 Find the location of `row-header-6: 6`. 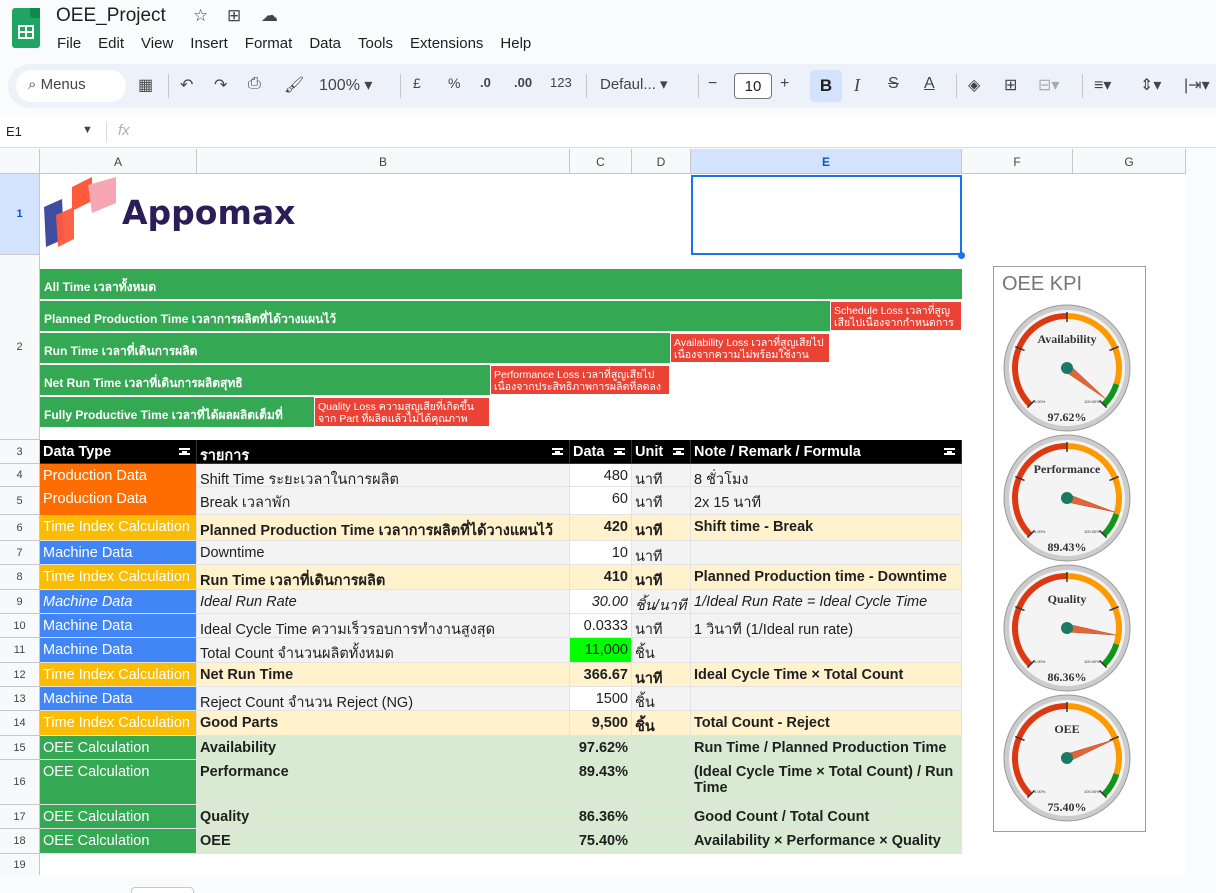

row-header-6: 6 is located at coordinates (20, 528).